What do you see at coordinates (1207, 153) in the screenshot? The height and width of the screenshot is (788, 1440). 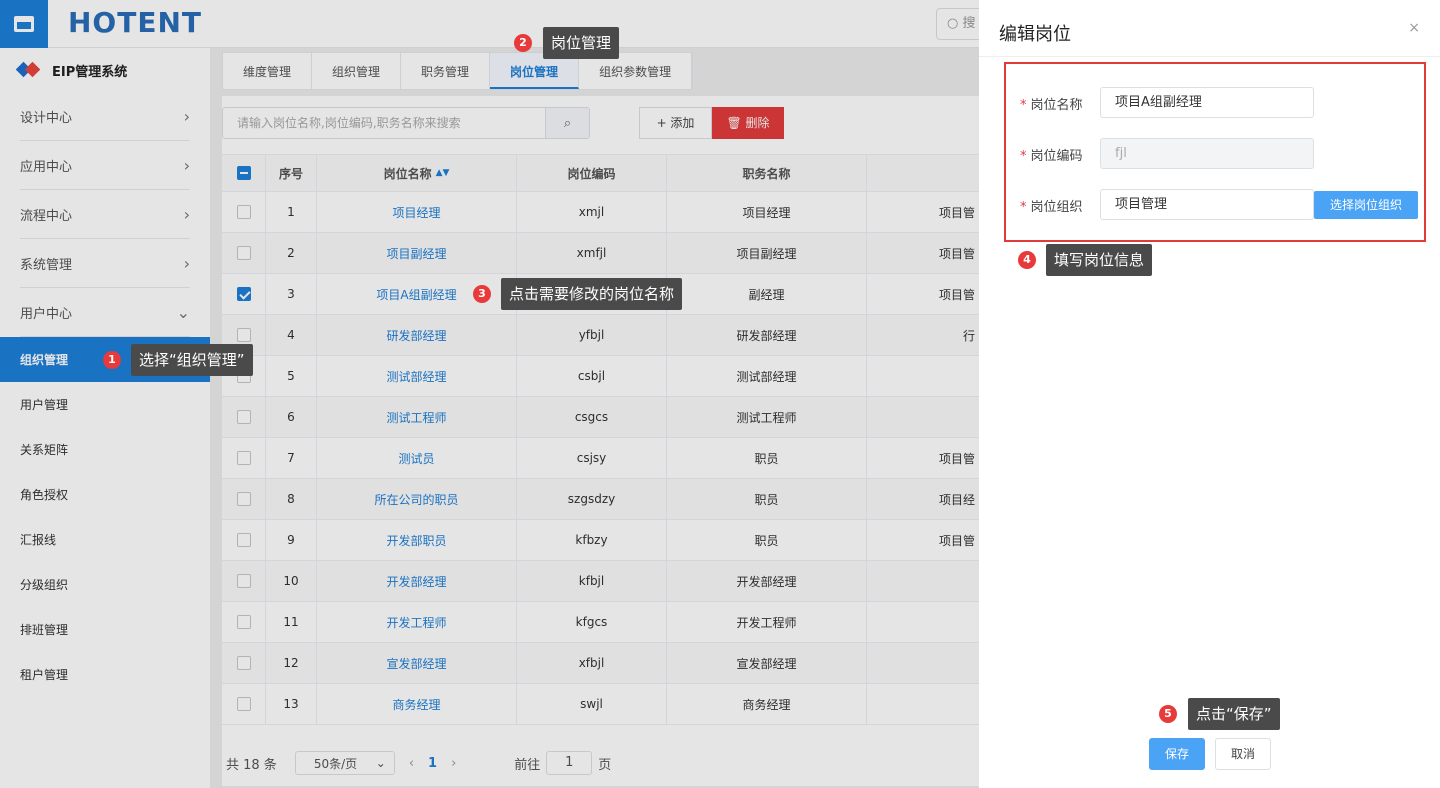 I see `position-code-input: fjl` at bounding box center [1207, 153].